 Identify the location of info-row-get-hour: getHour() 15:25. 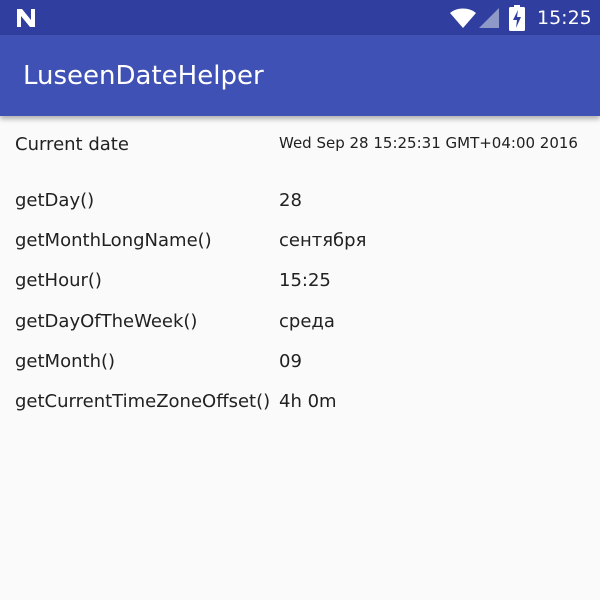
(300, 281).